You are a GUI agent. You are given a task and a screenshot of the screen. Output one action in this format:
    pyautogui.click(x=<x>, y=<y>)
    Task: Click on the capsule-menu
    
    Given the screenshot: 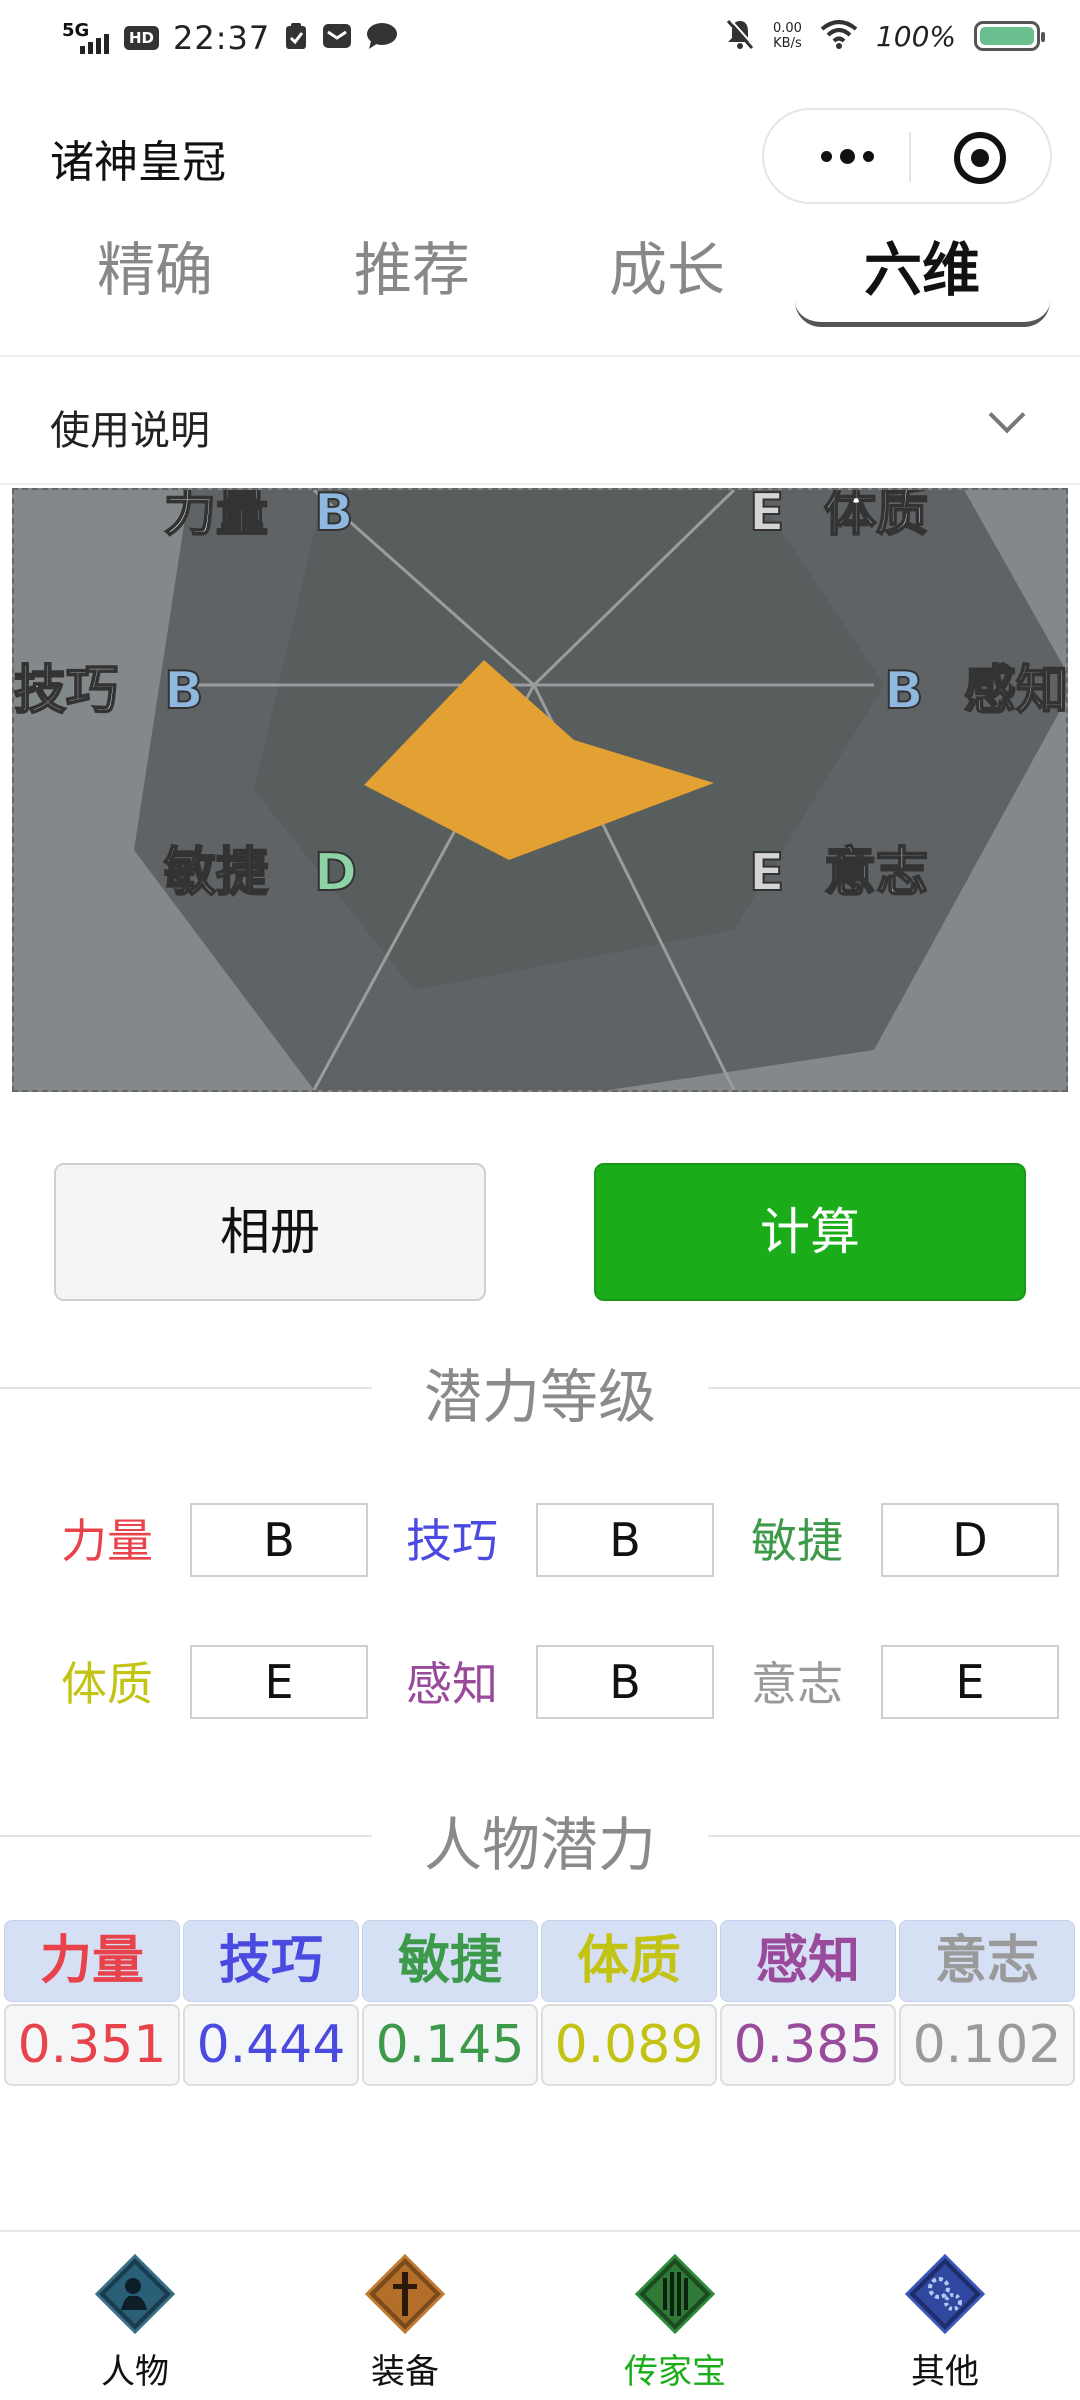 What is the action you would take?
    pyautogui.click(x=907, y=156)
    